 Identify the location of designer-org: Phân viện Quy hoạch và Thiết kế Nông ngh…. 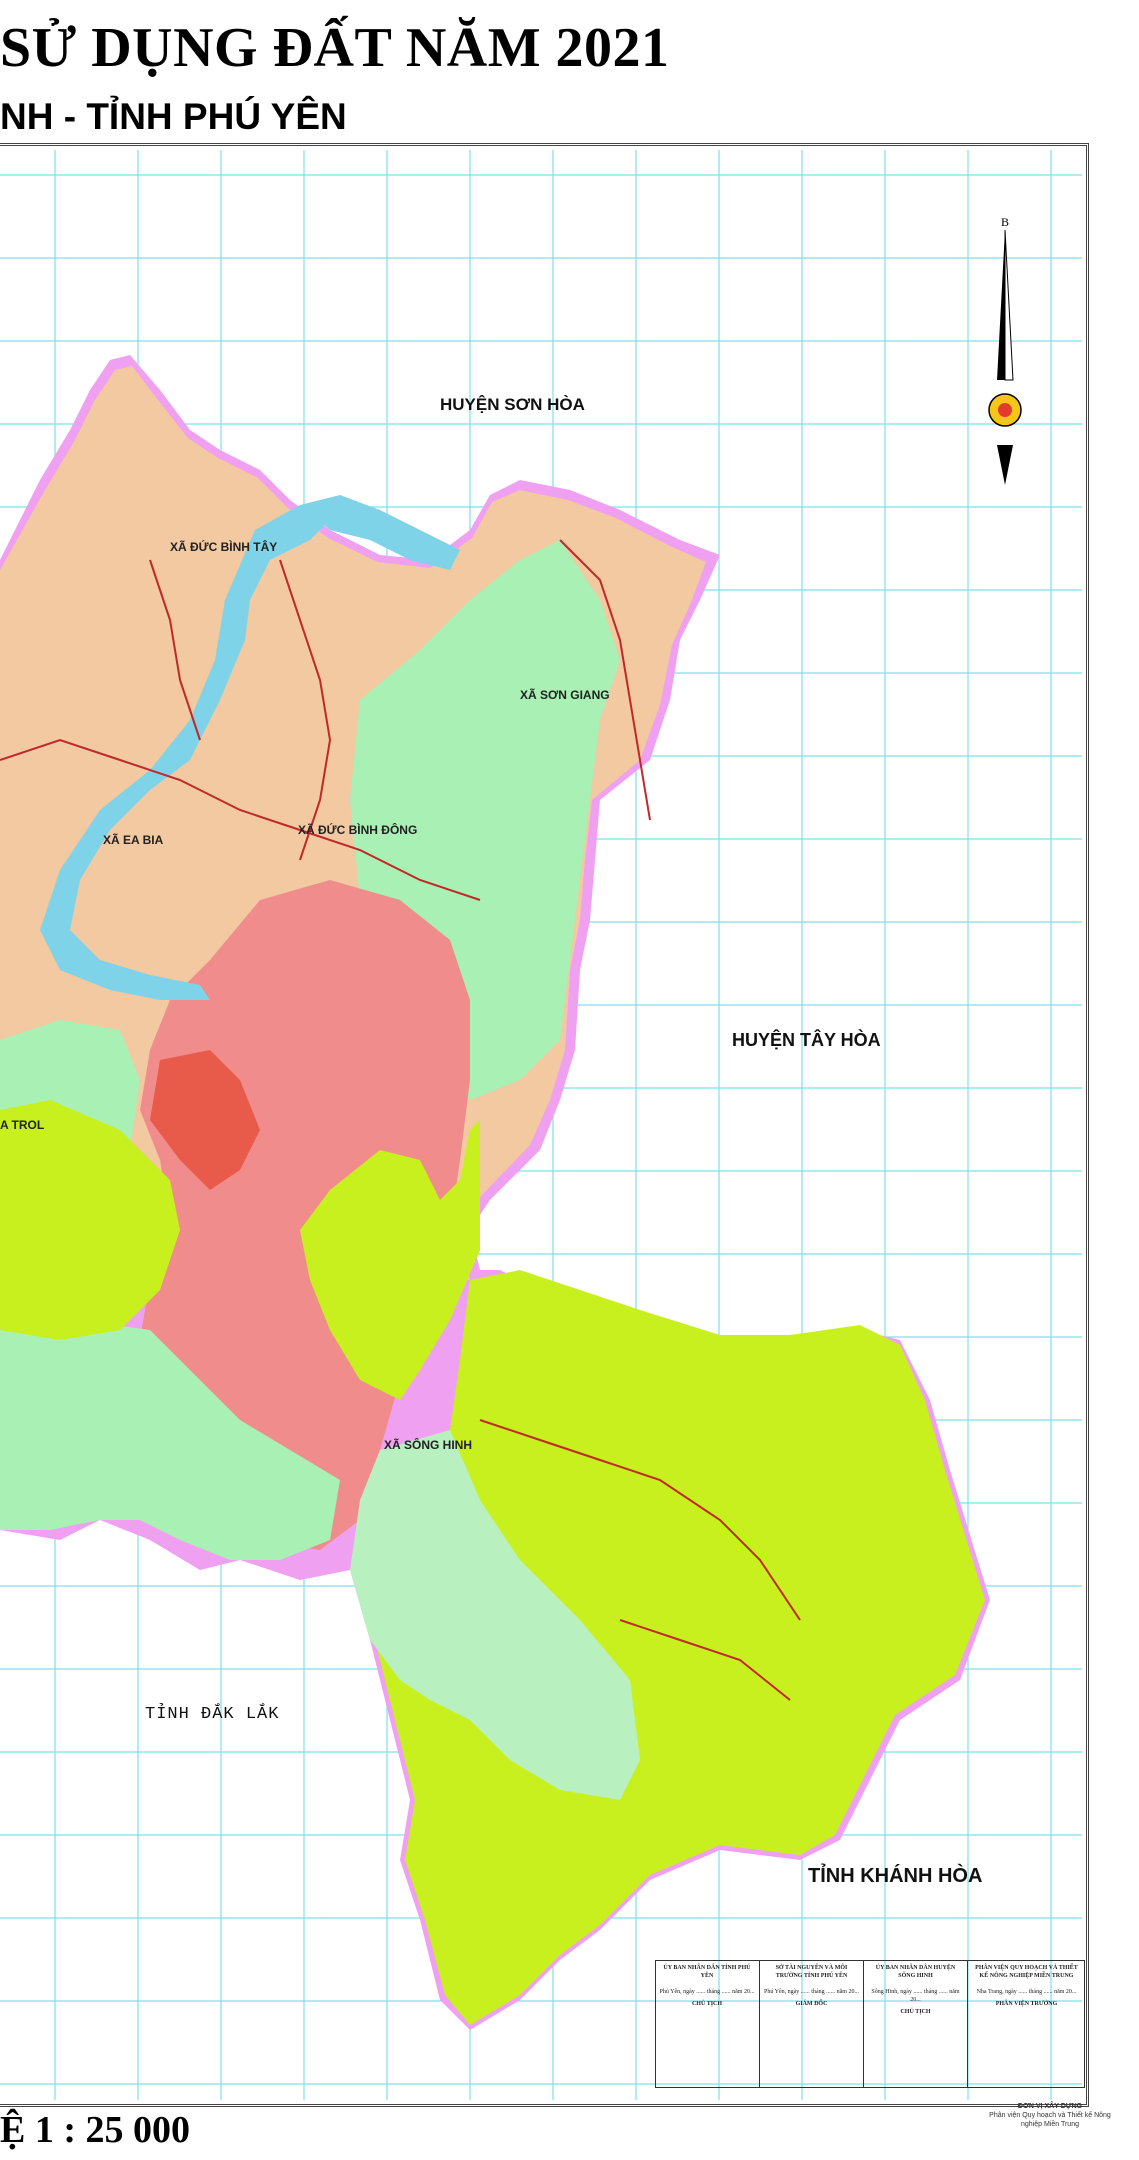
(1050, 2120).